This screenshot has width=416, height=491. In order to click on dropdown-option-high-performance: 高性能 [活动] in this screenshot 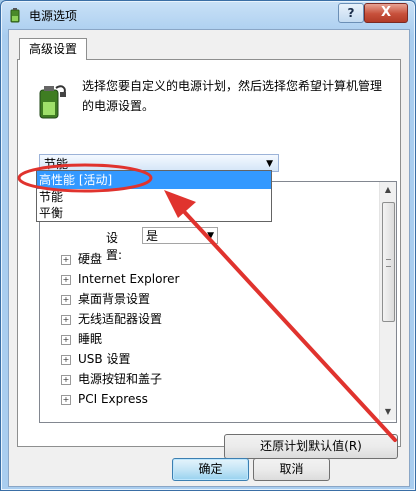, I will do `click(154, 180)`.